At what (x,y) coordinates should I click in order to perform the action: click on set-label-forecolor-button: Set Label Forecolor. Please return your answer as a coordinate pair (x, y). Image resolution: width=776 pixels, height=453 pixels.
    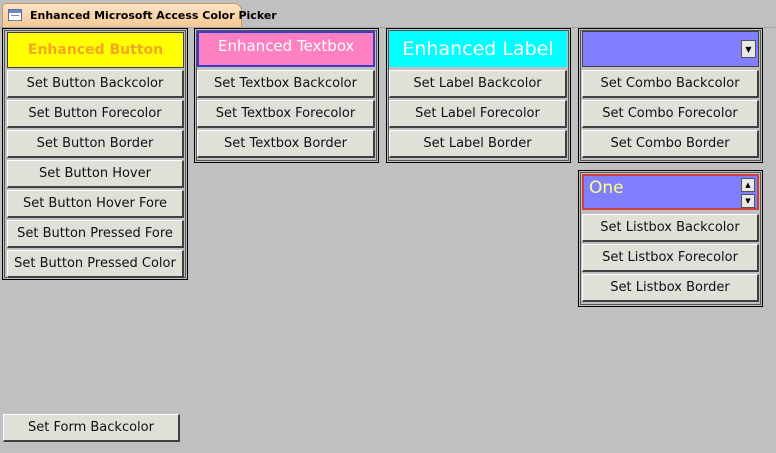
    Looking at the image, I should click on (478, 114).